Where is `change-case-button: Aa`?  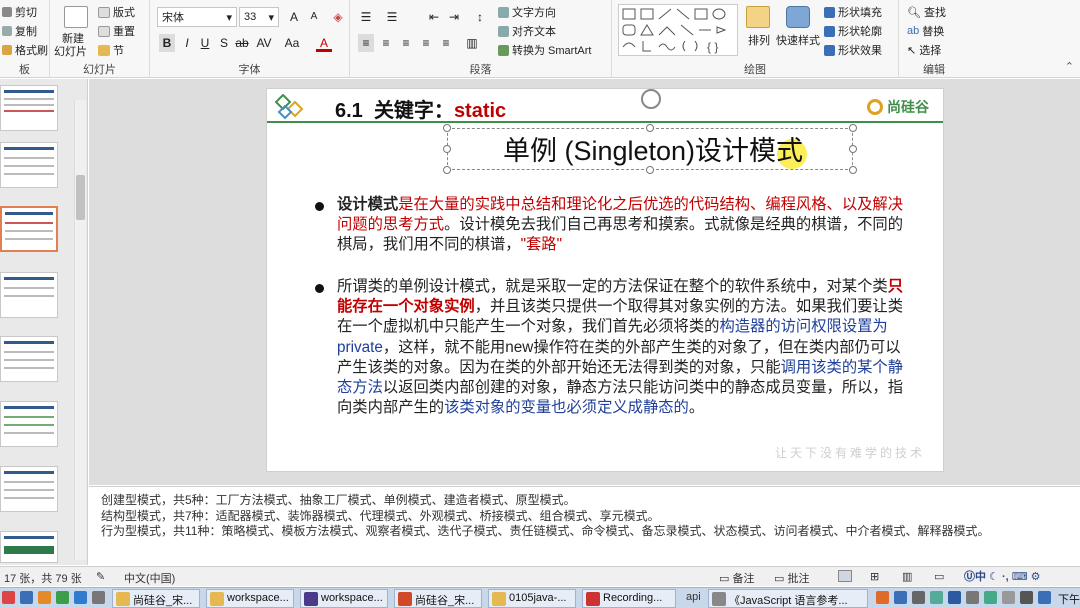 change-case-button: Aa is located at coordinates (292, 43).